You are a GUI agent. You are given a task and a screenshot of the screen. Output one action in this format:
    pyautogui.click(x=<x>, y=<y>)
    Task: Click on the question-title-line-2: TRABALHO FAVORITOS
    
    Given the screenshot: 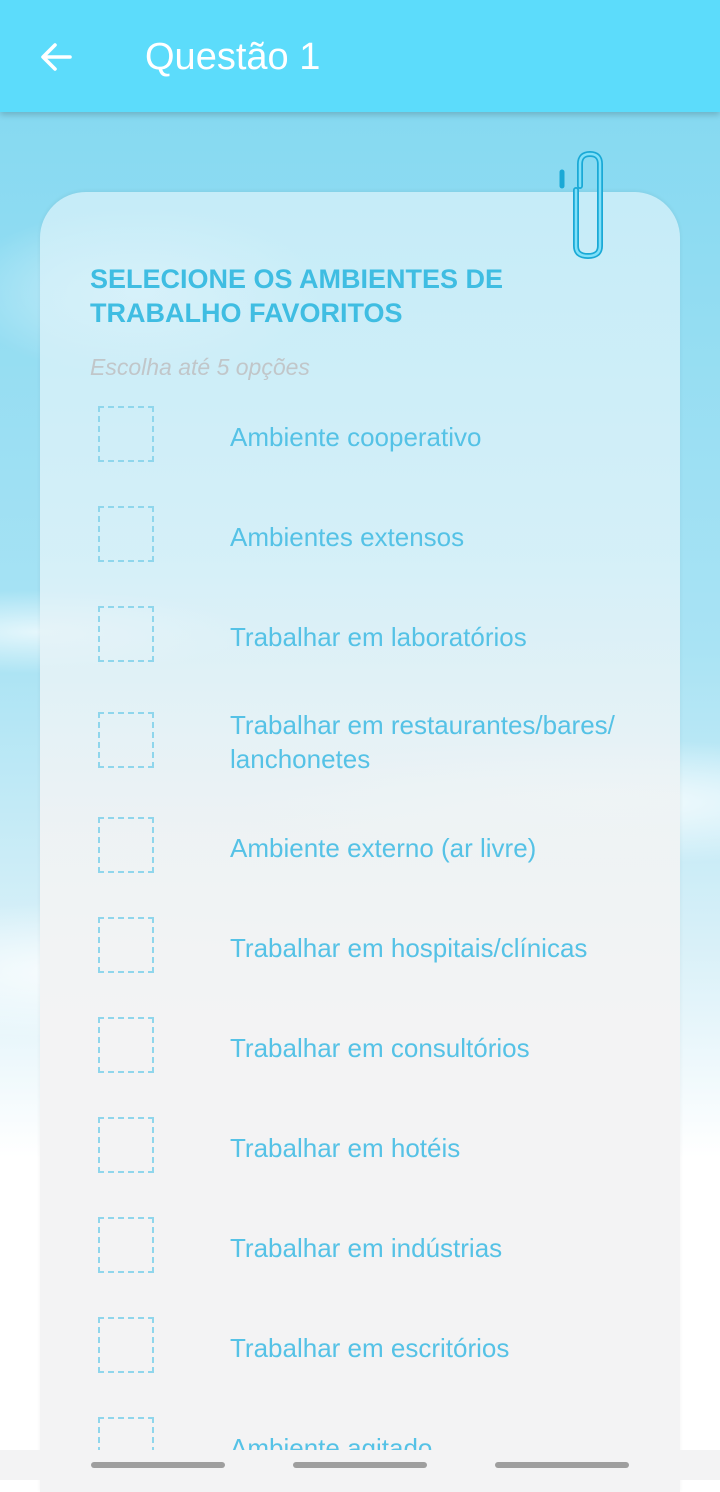 What is the action you would take?
    pyautogui.click(x=246, y=313)
    